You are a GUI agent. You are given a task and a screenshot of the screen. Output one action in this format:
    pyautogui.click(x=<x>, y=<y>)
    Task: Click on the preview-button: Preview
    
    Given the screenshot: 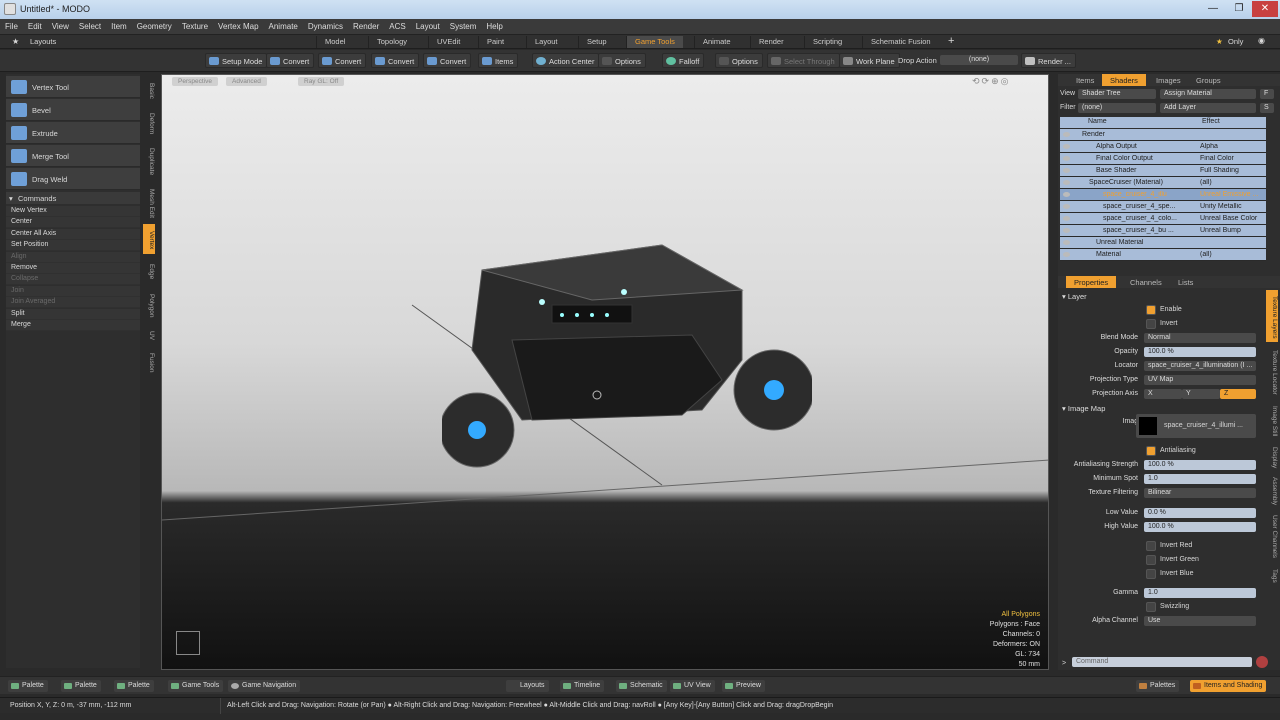 What is the action you would take?
    pyautogui.click(x=743, y=686)
    